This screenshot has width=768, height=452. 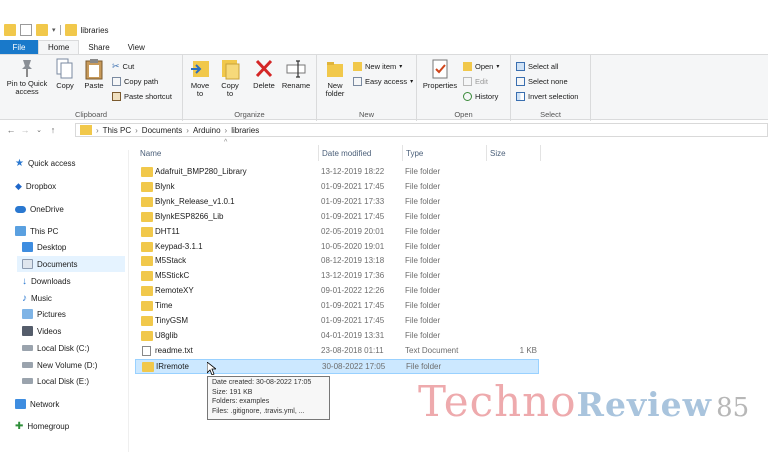 What do you see at coordinates (207, 130) in the screenshot?
I see `breadcrumb-arduino: Arduino` at bounding box center [207, 130].